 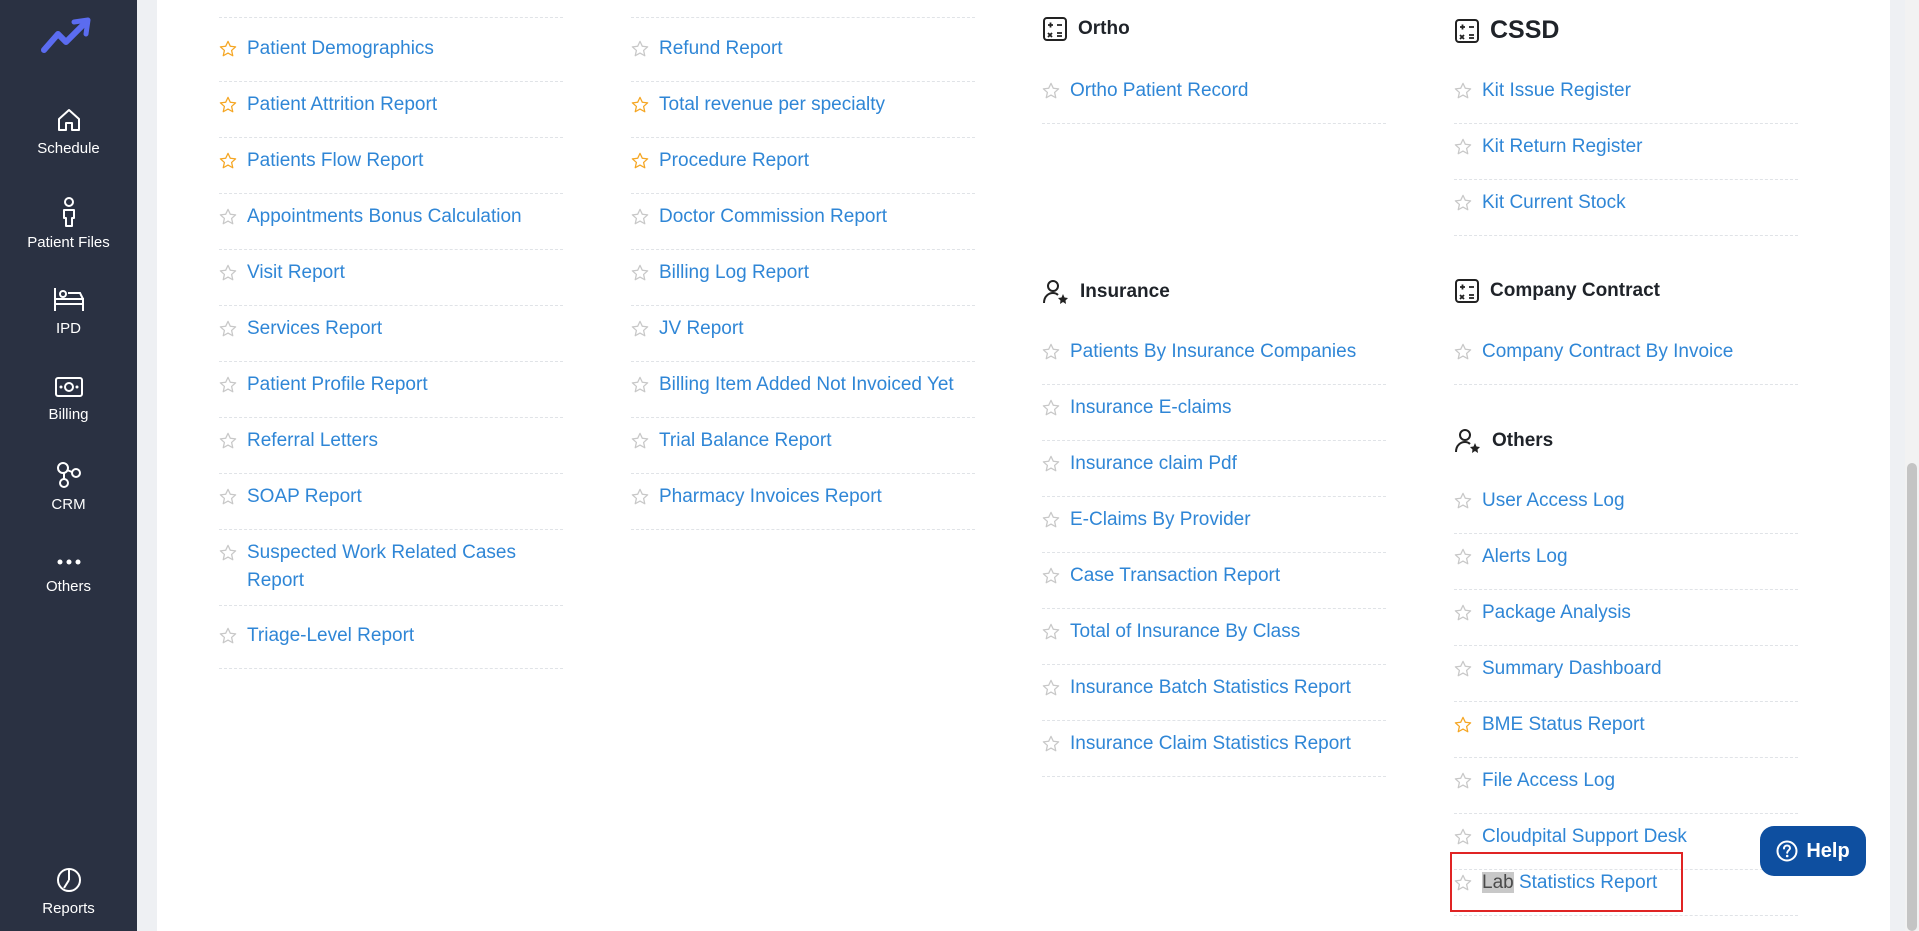 I want to click on report-link-file-access-log: File Access Log, so click(x=1626, y=786).